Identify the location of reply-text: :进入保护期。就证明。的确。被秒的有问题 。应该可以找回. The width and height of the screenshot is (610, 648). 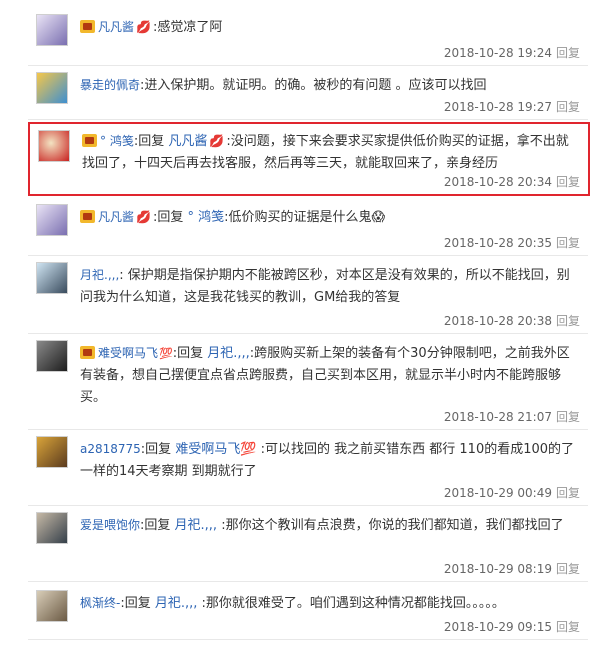
(313, 85).